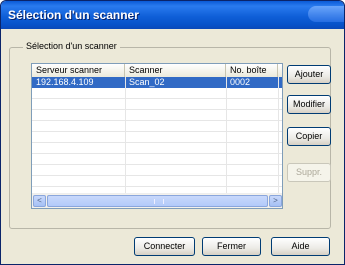  I want to click on help-button: Aide, so click(300, 246).